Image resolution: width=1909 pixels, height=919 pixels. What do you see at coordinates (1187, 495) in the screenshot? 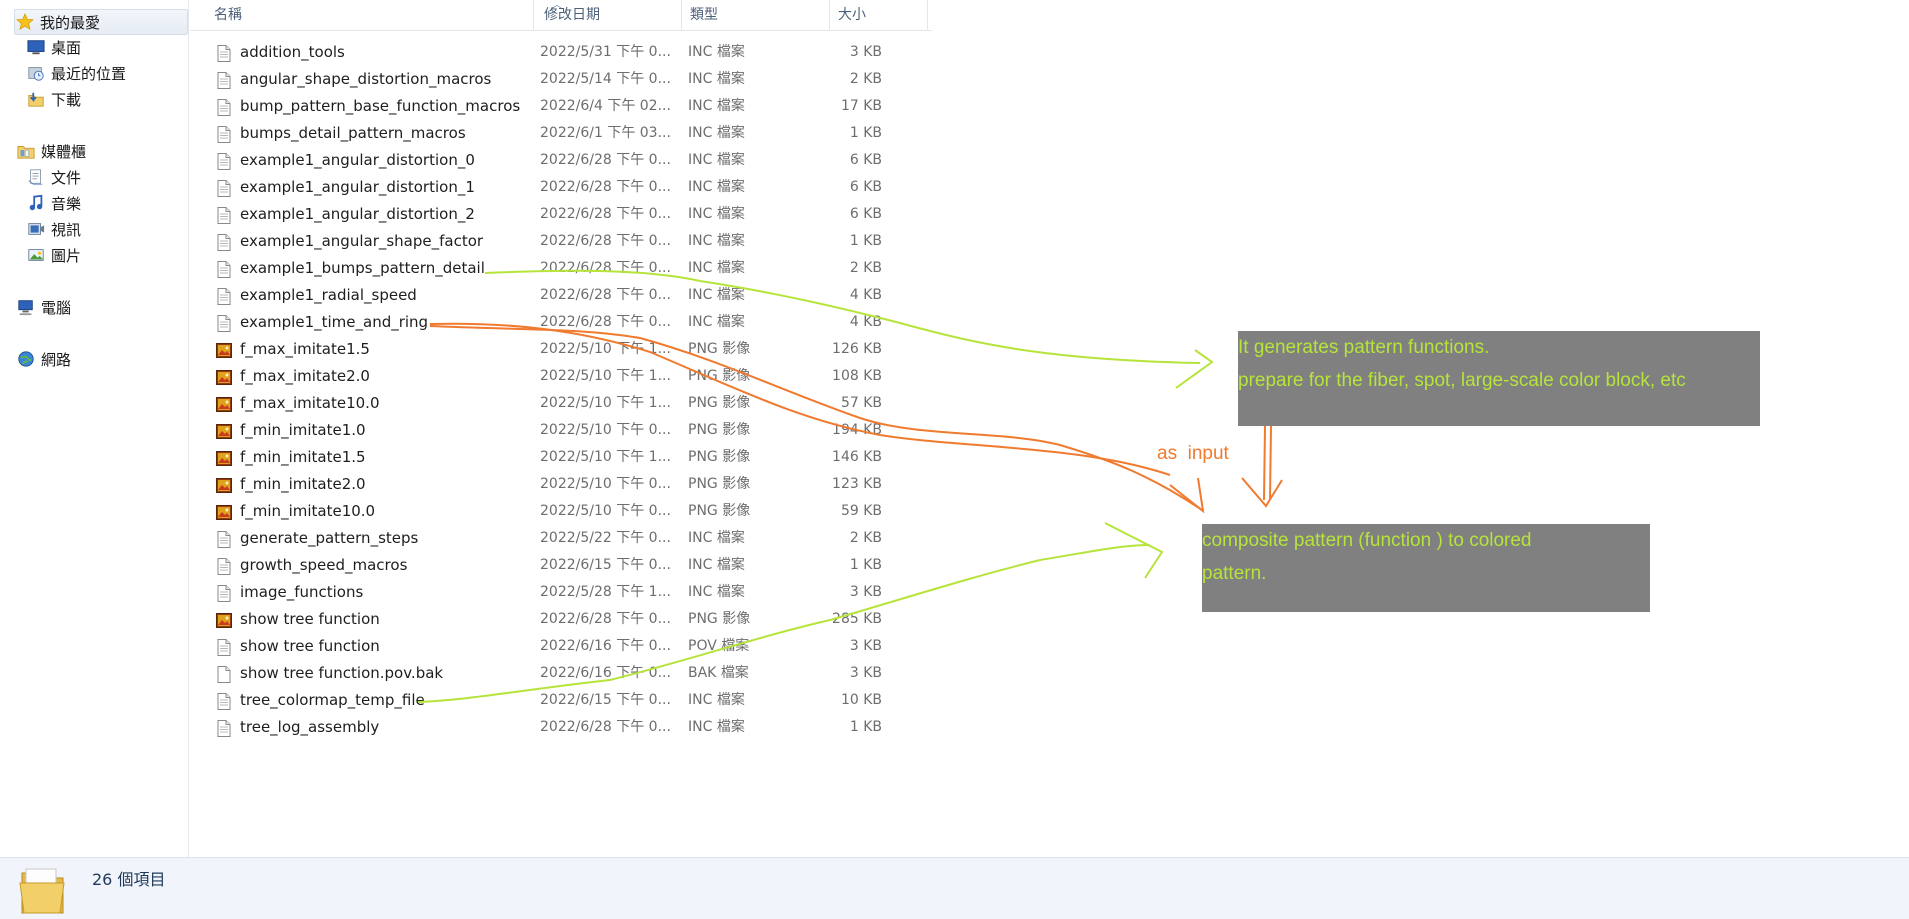
I see `orange-arrowhead-note2` at bounding box center [1187, 495].